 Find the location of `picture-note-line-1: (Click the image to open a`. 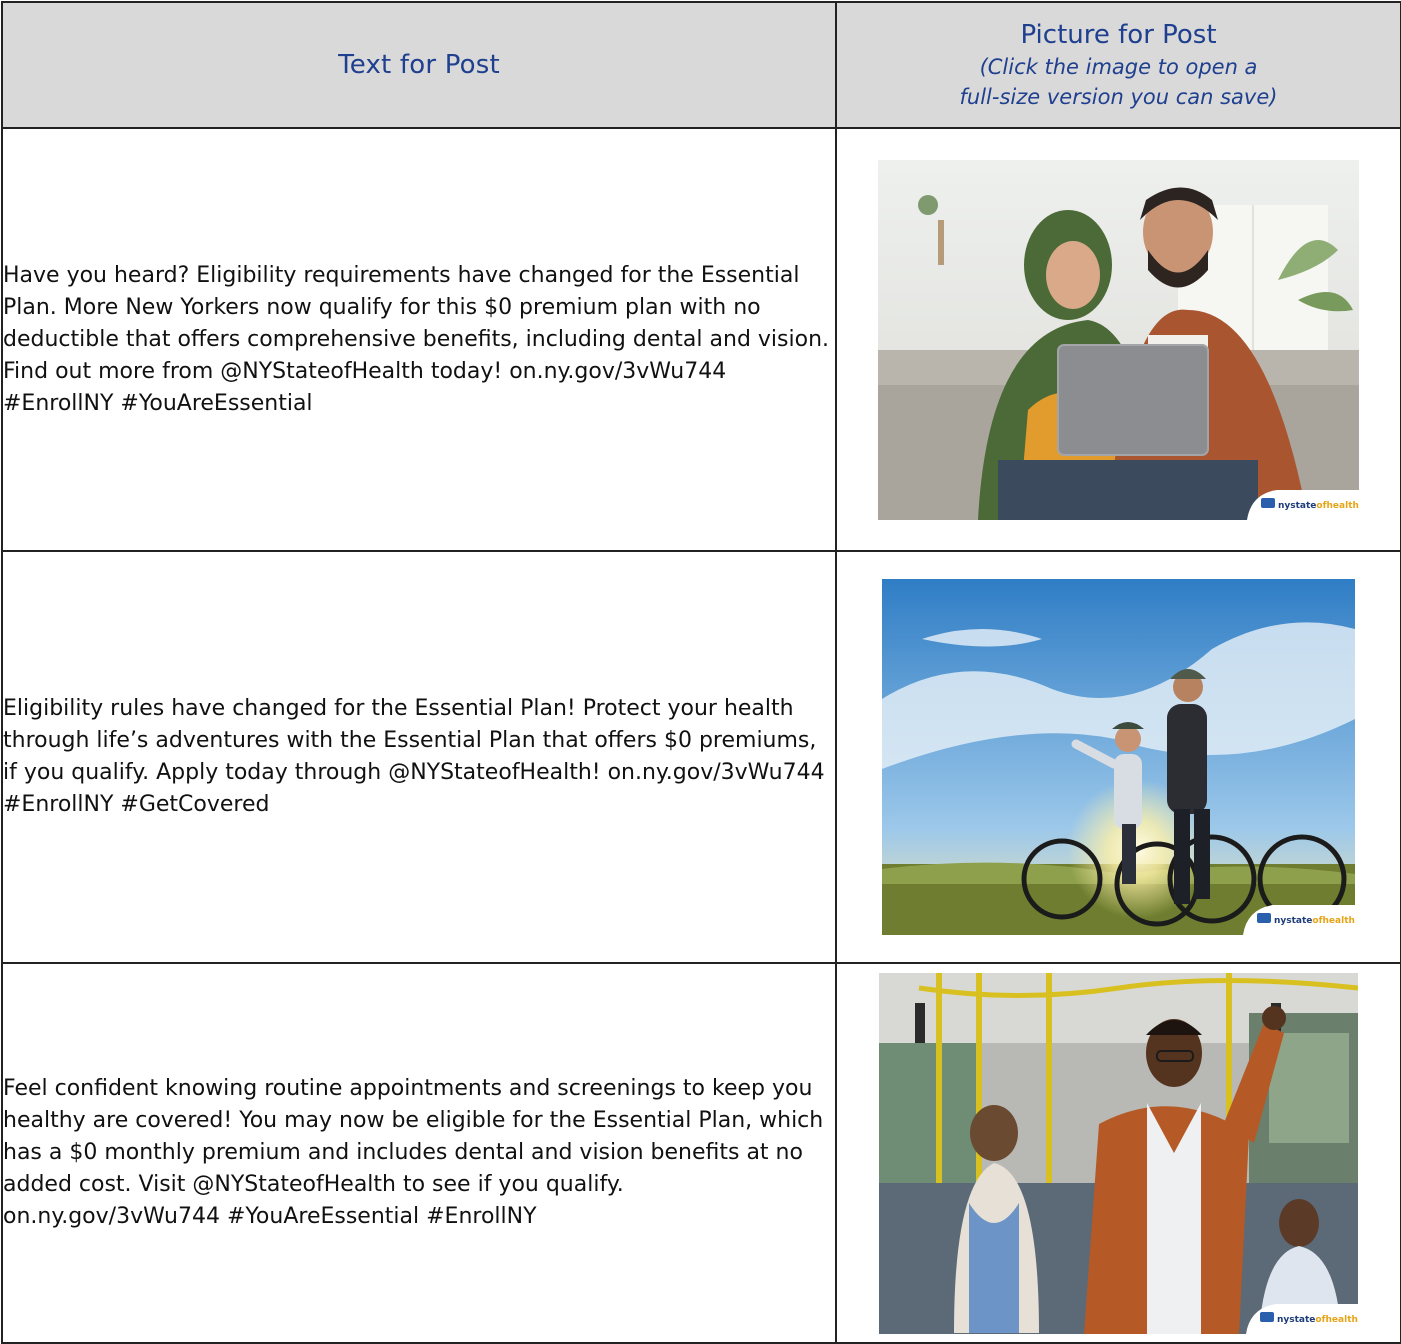

picture-note-line-1: (Click the image to open a is located at coordinates (1118, 67).